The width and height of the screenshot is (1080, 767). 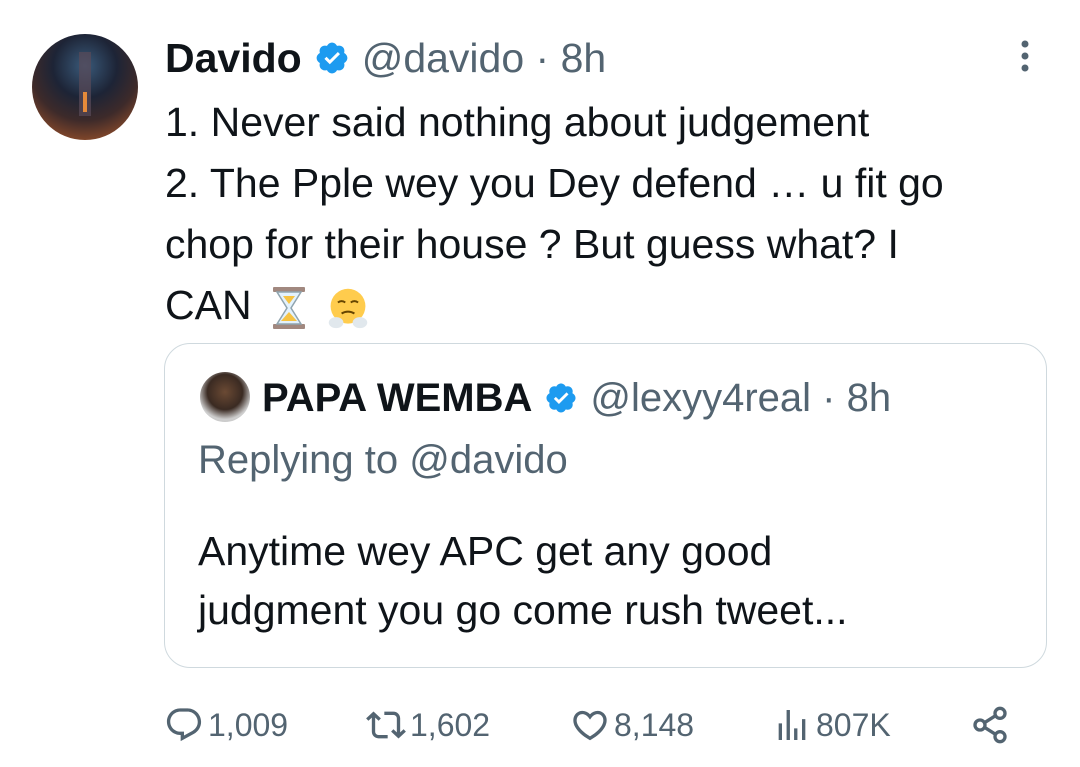 I want to click on quoted-author-handle-time: @lexyy4real · 8h, so click(x=740, y=398).